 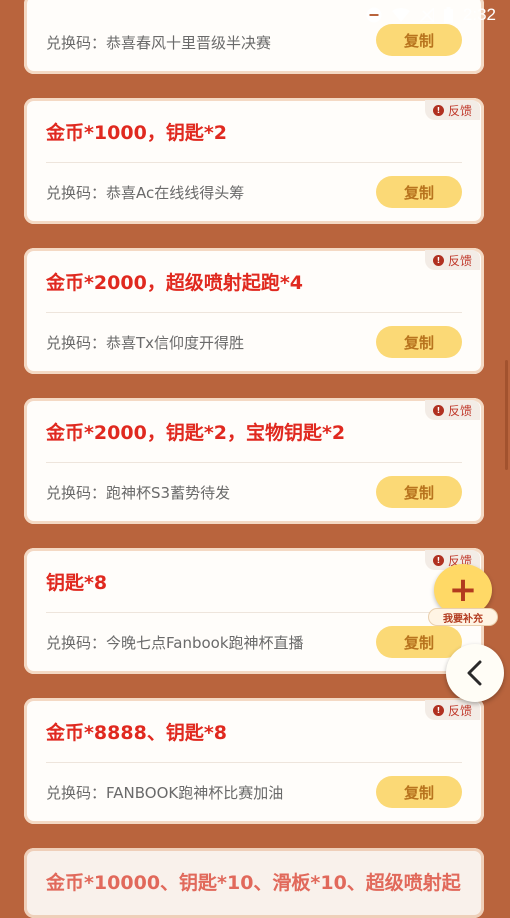 What do you see at coordinates (136, 733) in the screenshot?
I see `reward-title: 金币*8888、钥匙*8` at bounding box center [136, 733].